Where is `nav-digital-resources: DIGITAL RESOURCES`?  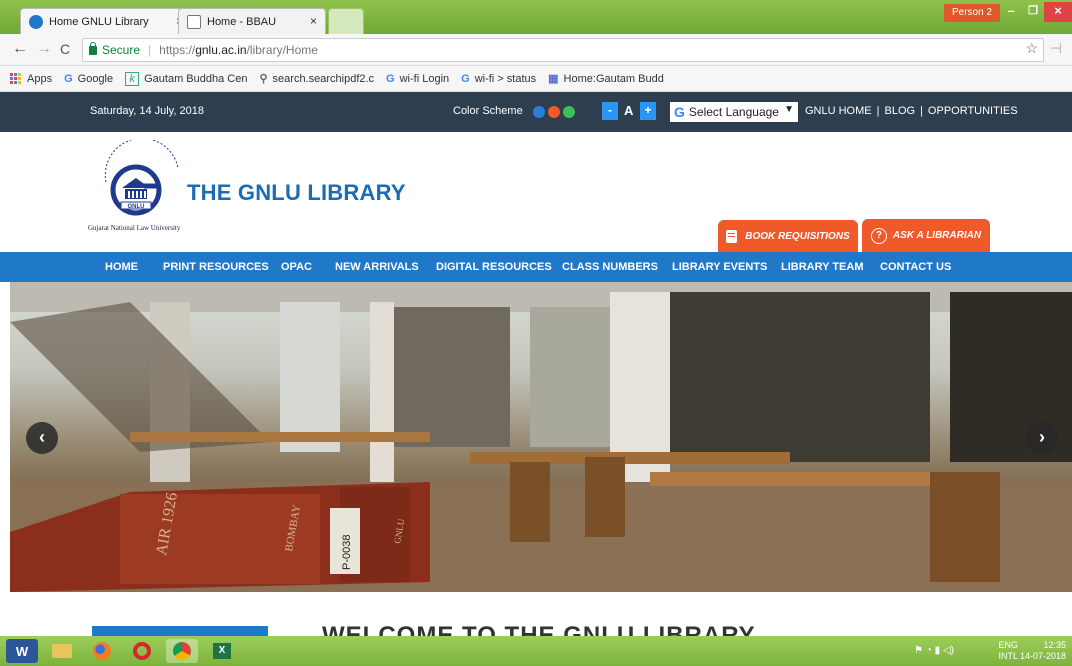
nav-digital-resources: DIGITAL RESOURCES is located at coordinates (494, 267).